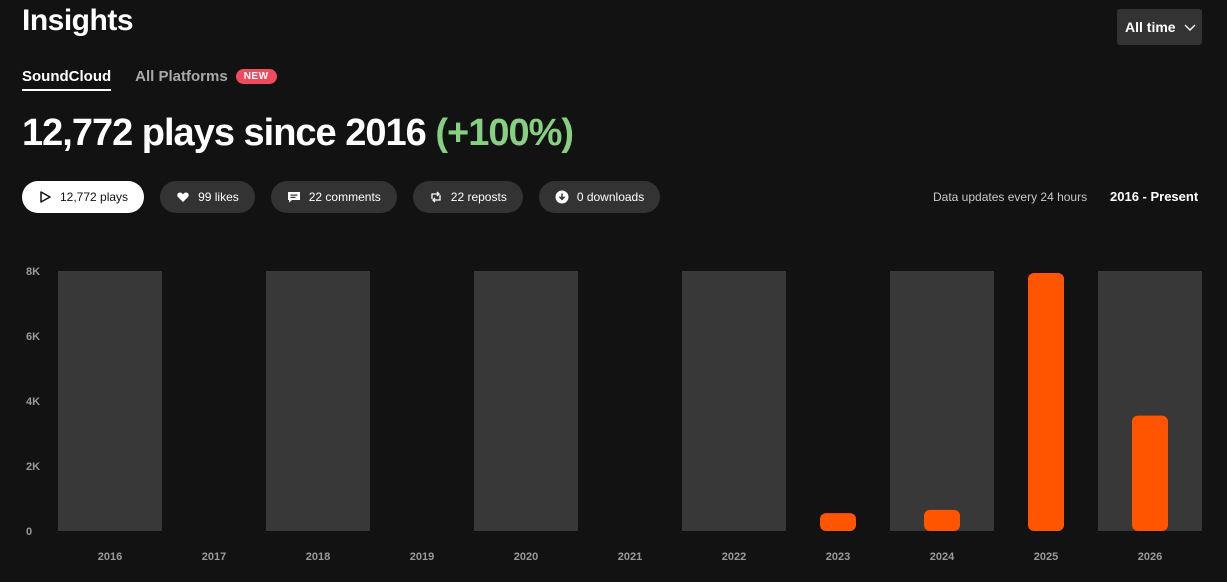 Image resolution: width=1227 pixels, height=582 pixels. Describe the element at coordinates (526, 557) in the screenshot. I see `x-tick-label: 2020` at that location.